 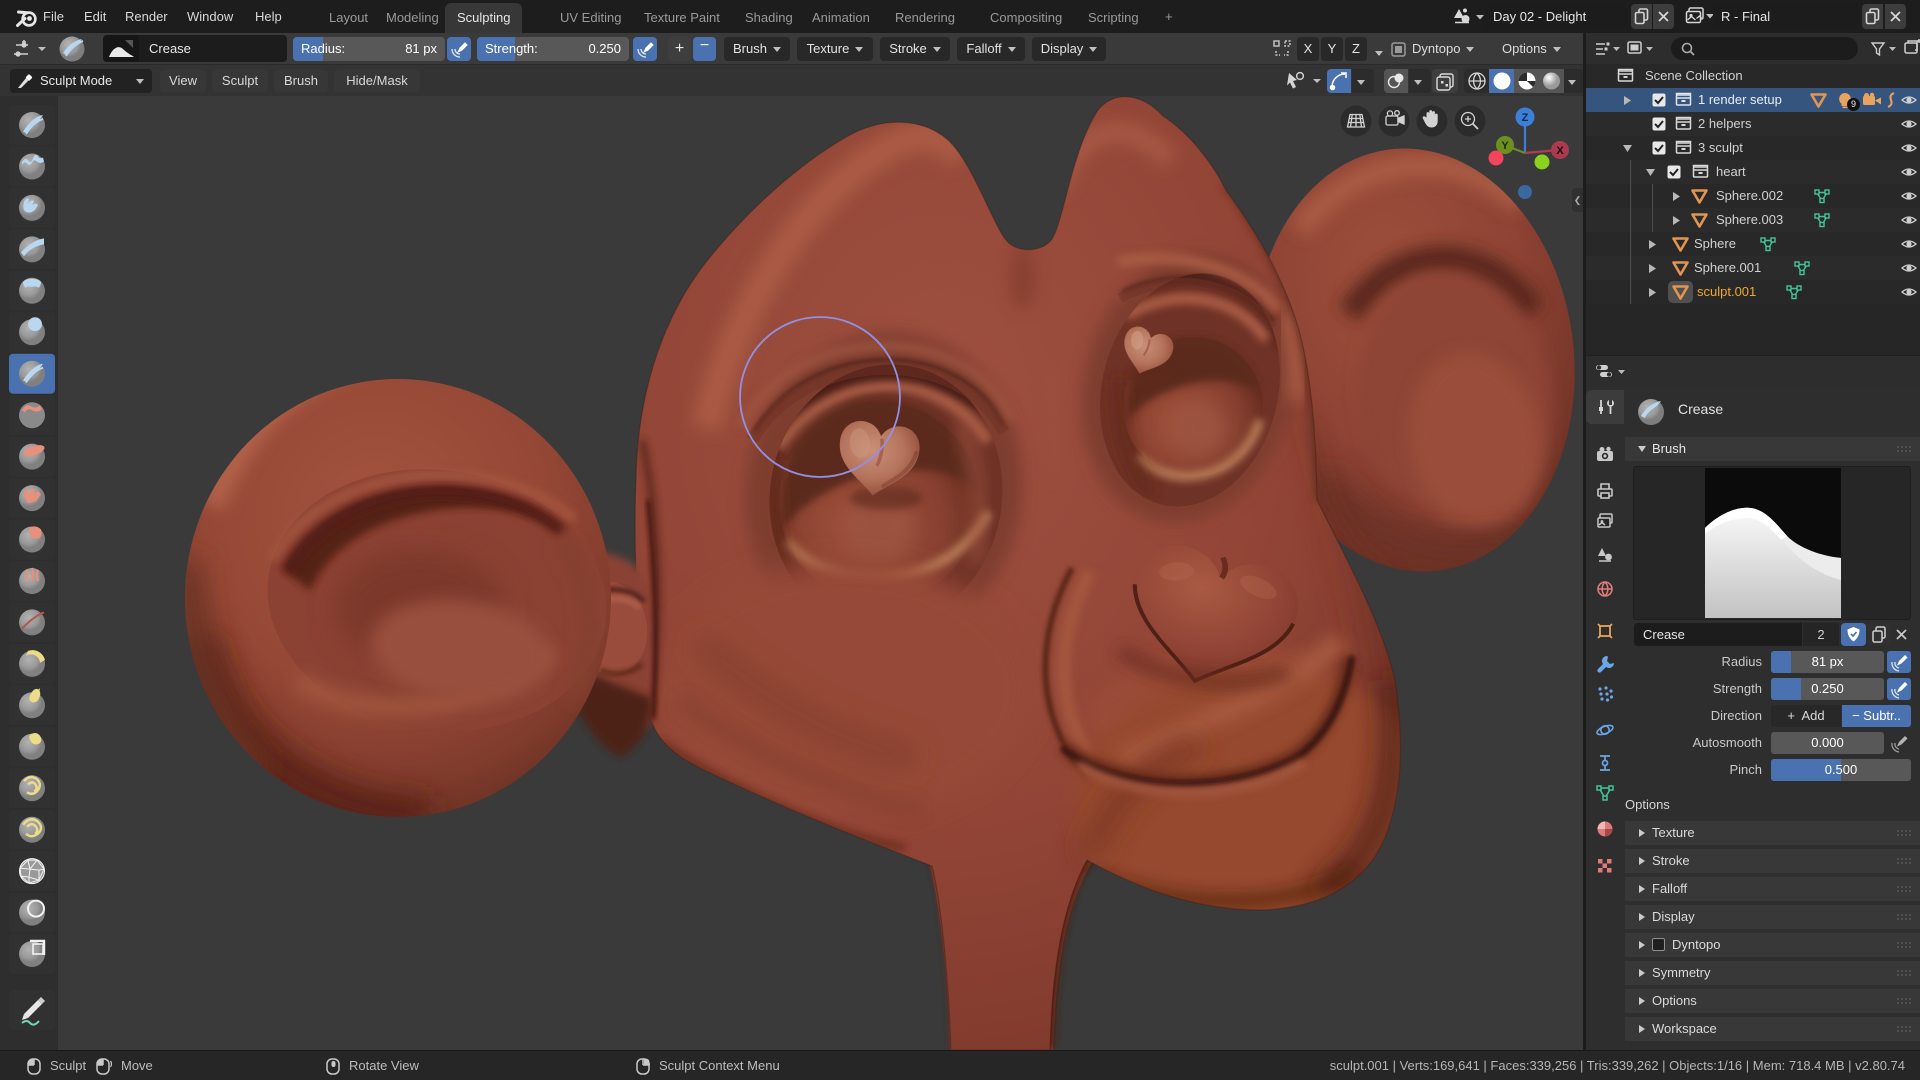 I want to click on svg-text: Z, so click(x=1525, y=118).